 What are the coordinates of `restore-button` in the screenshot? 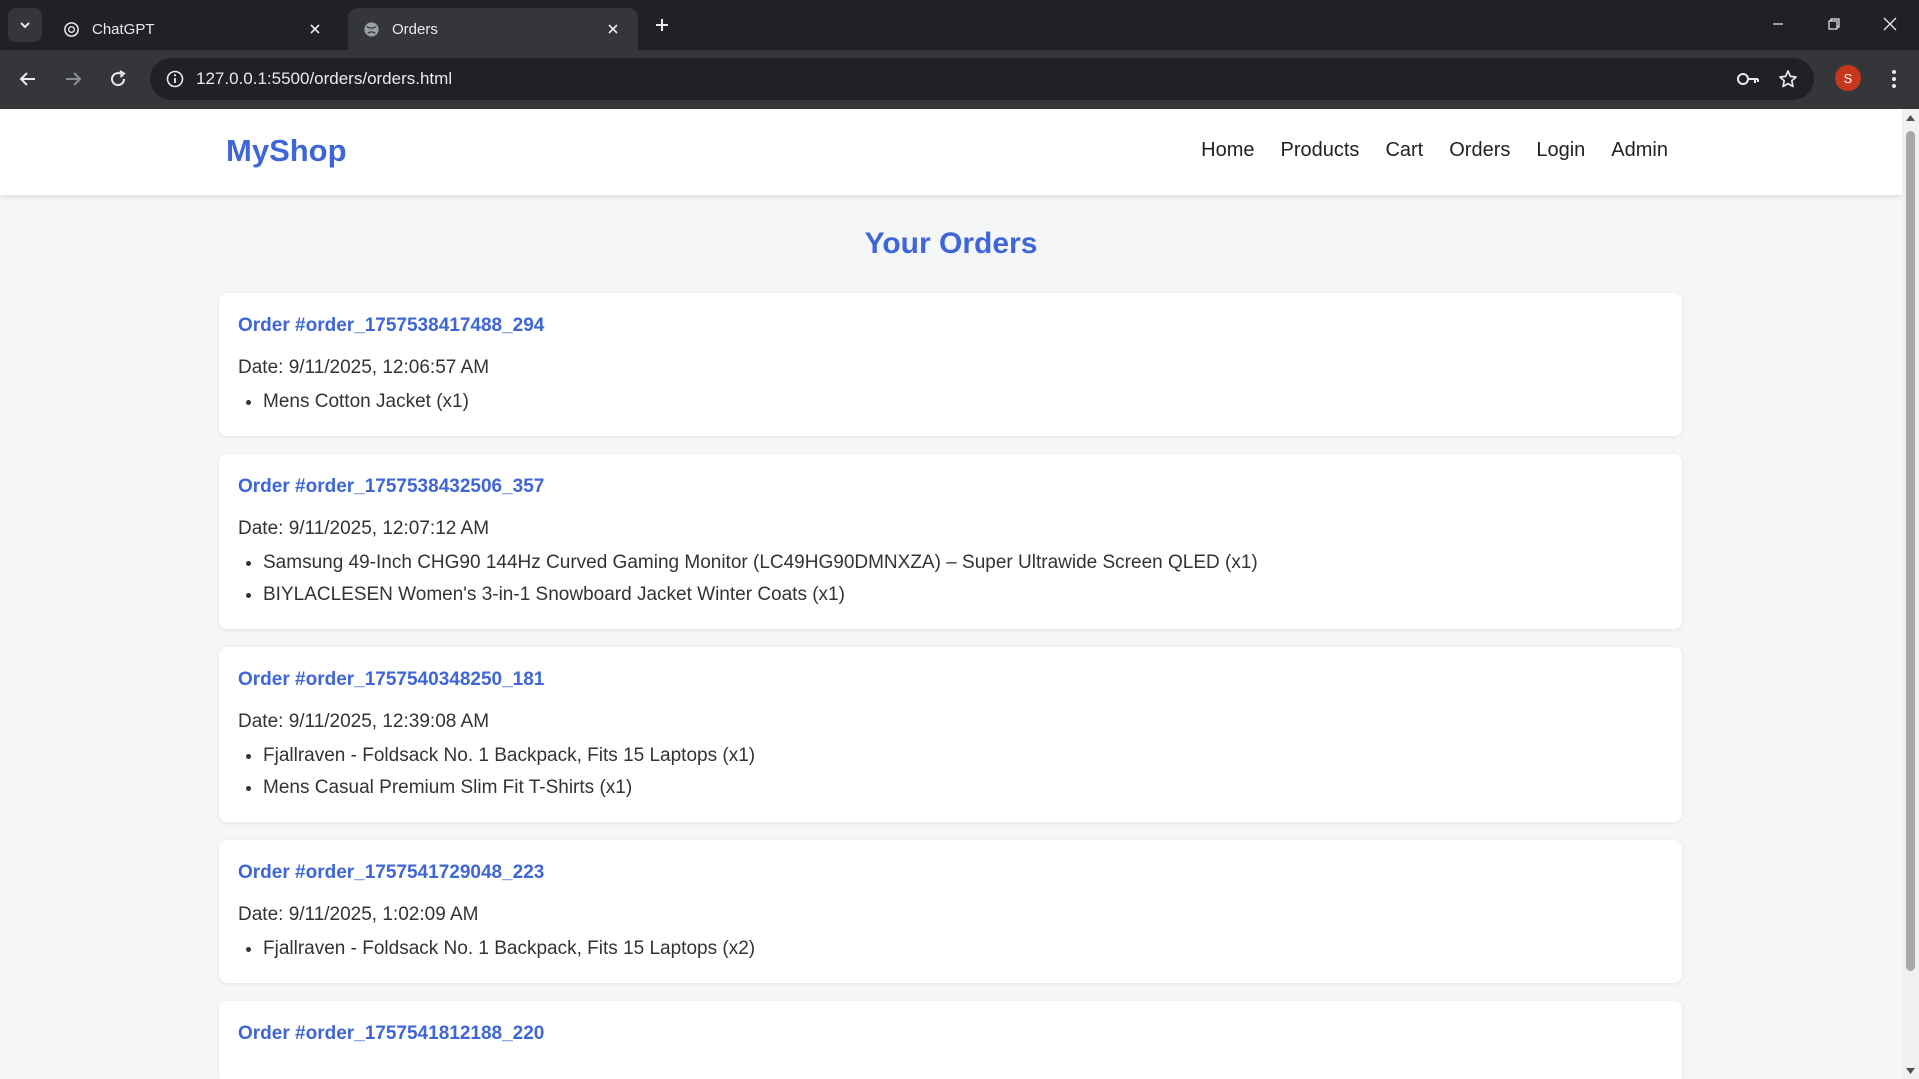 It's located at (1834, 24).